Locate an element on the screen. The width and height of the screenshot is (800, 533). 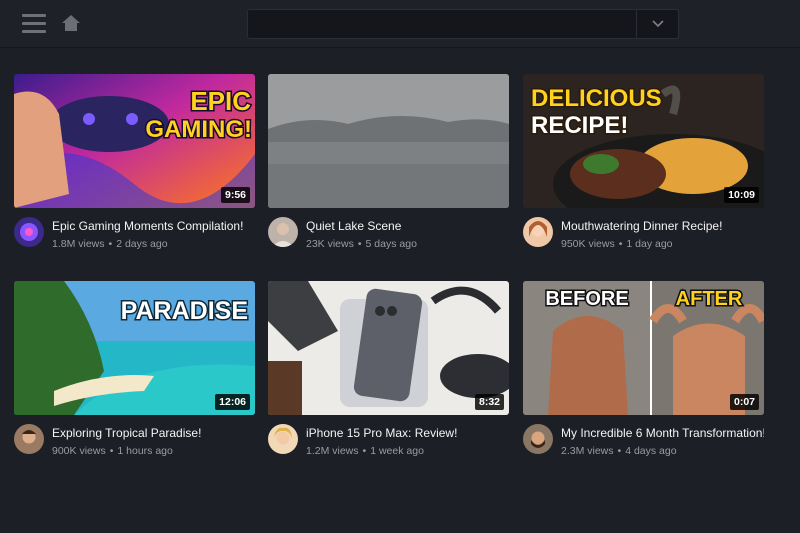
top-bar is located at coordinates (400, 24).